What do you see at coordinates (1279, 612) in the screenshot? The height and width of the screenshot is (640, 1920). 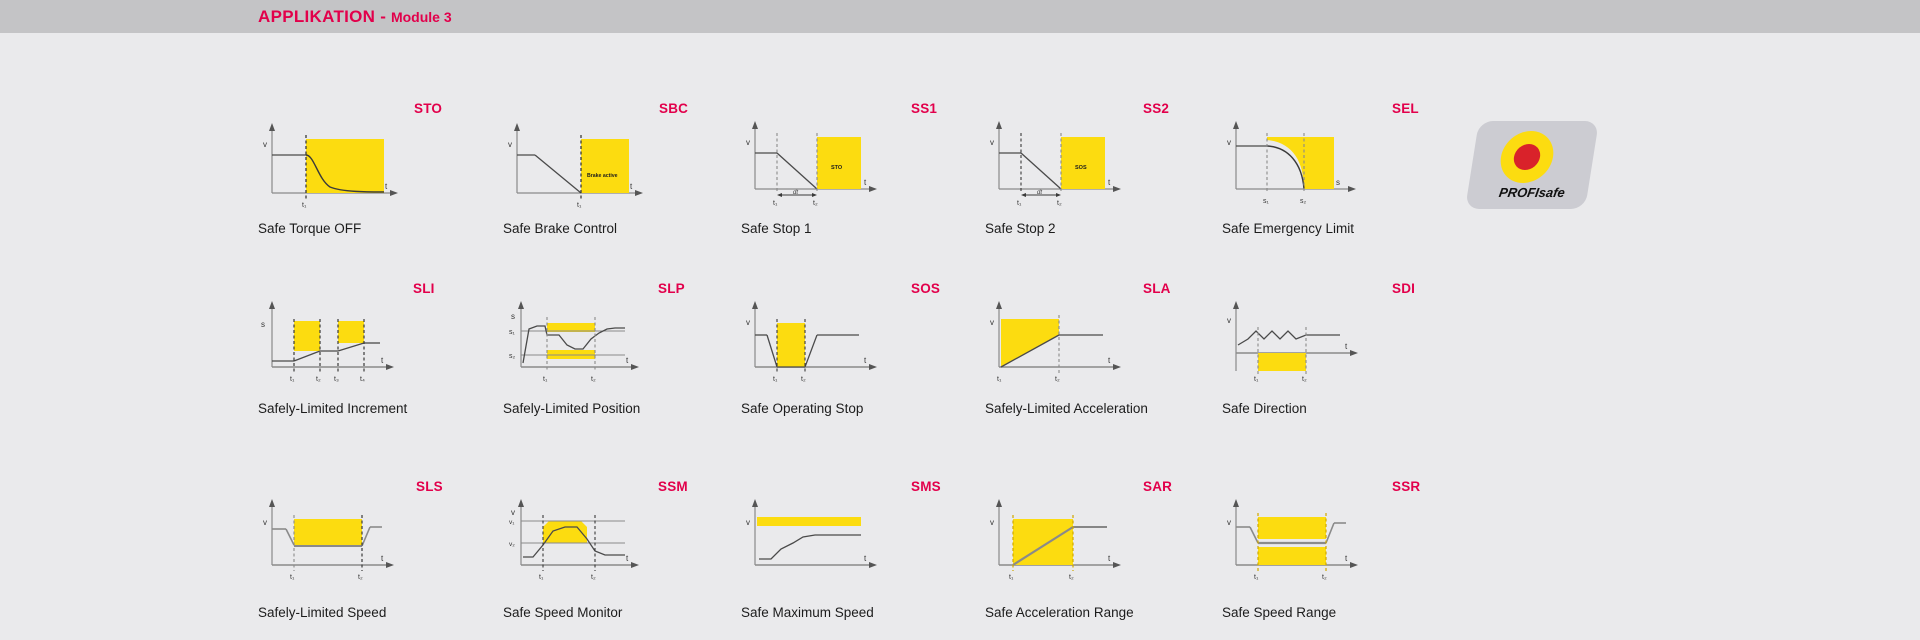 I see `function-caption-ssr: Safe Speed Range` at bounding box center [1279, 612].